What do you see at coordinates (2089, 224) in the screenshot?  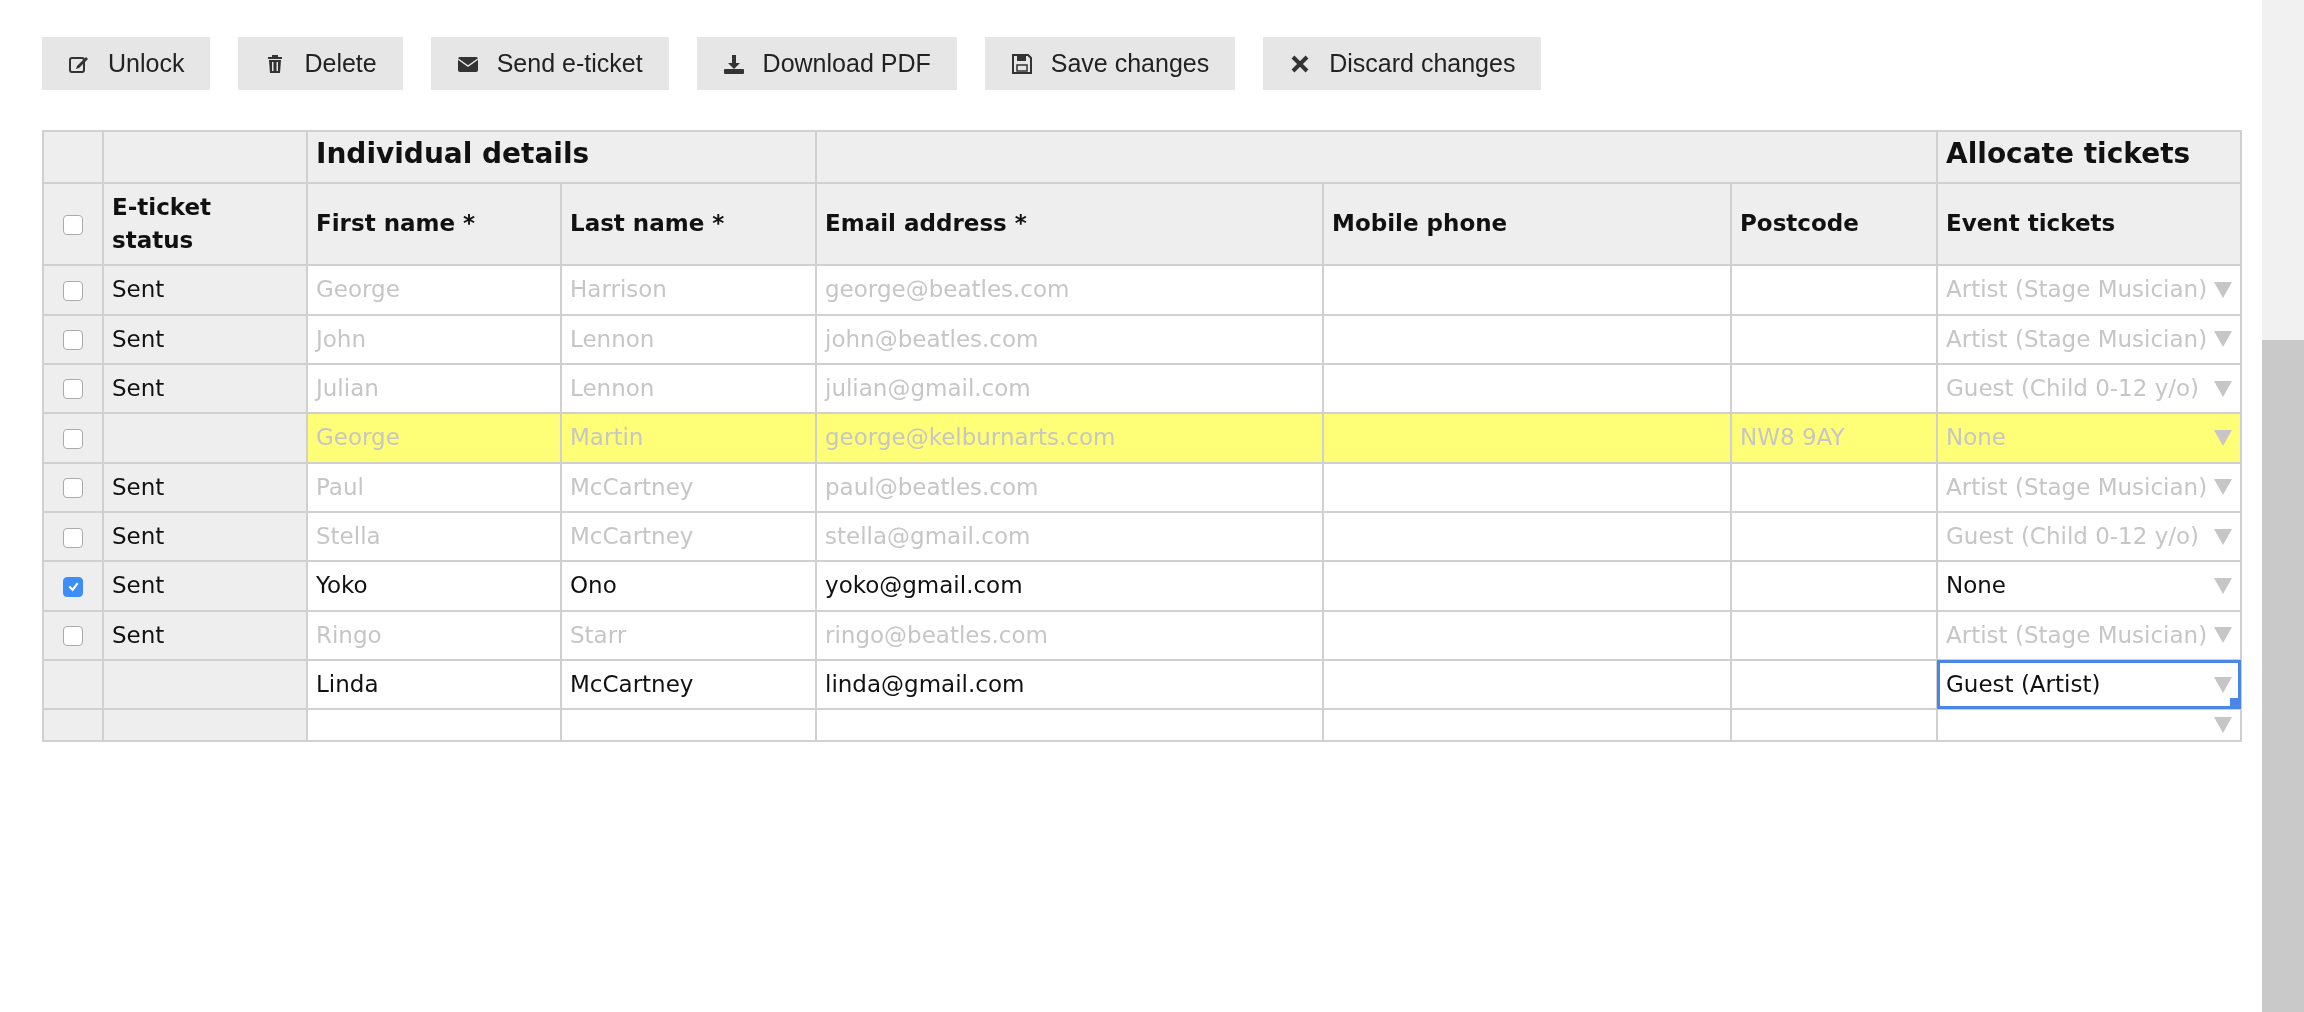 I see `column-header: Event tickets` at bounding box center [2089, 224].